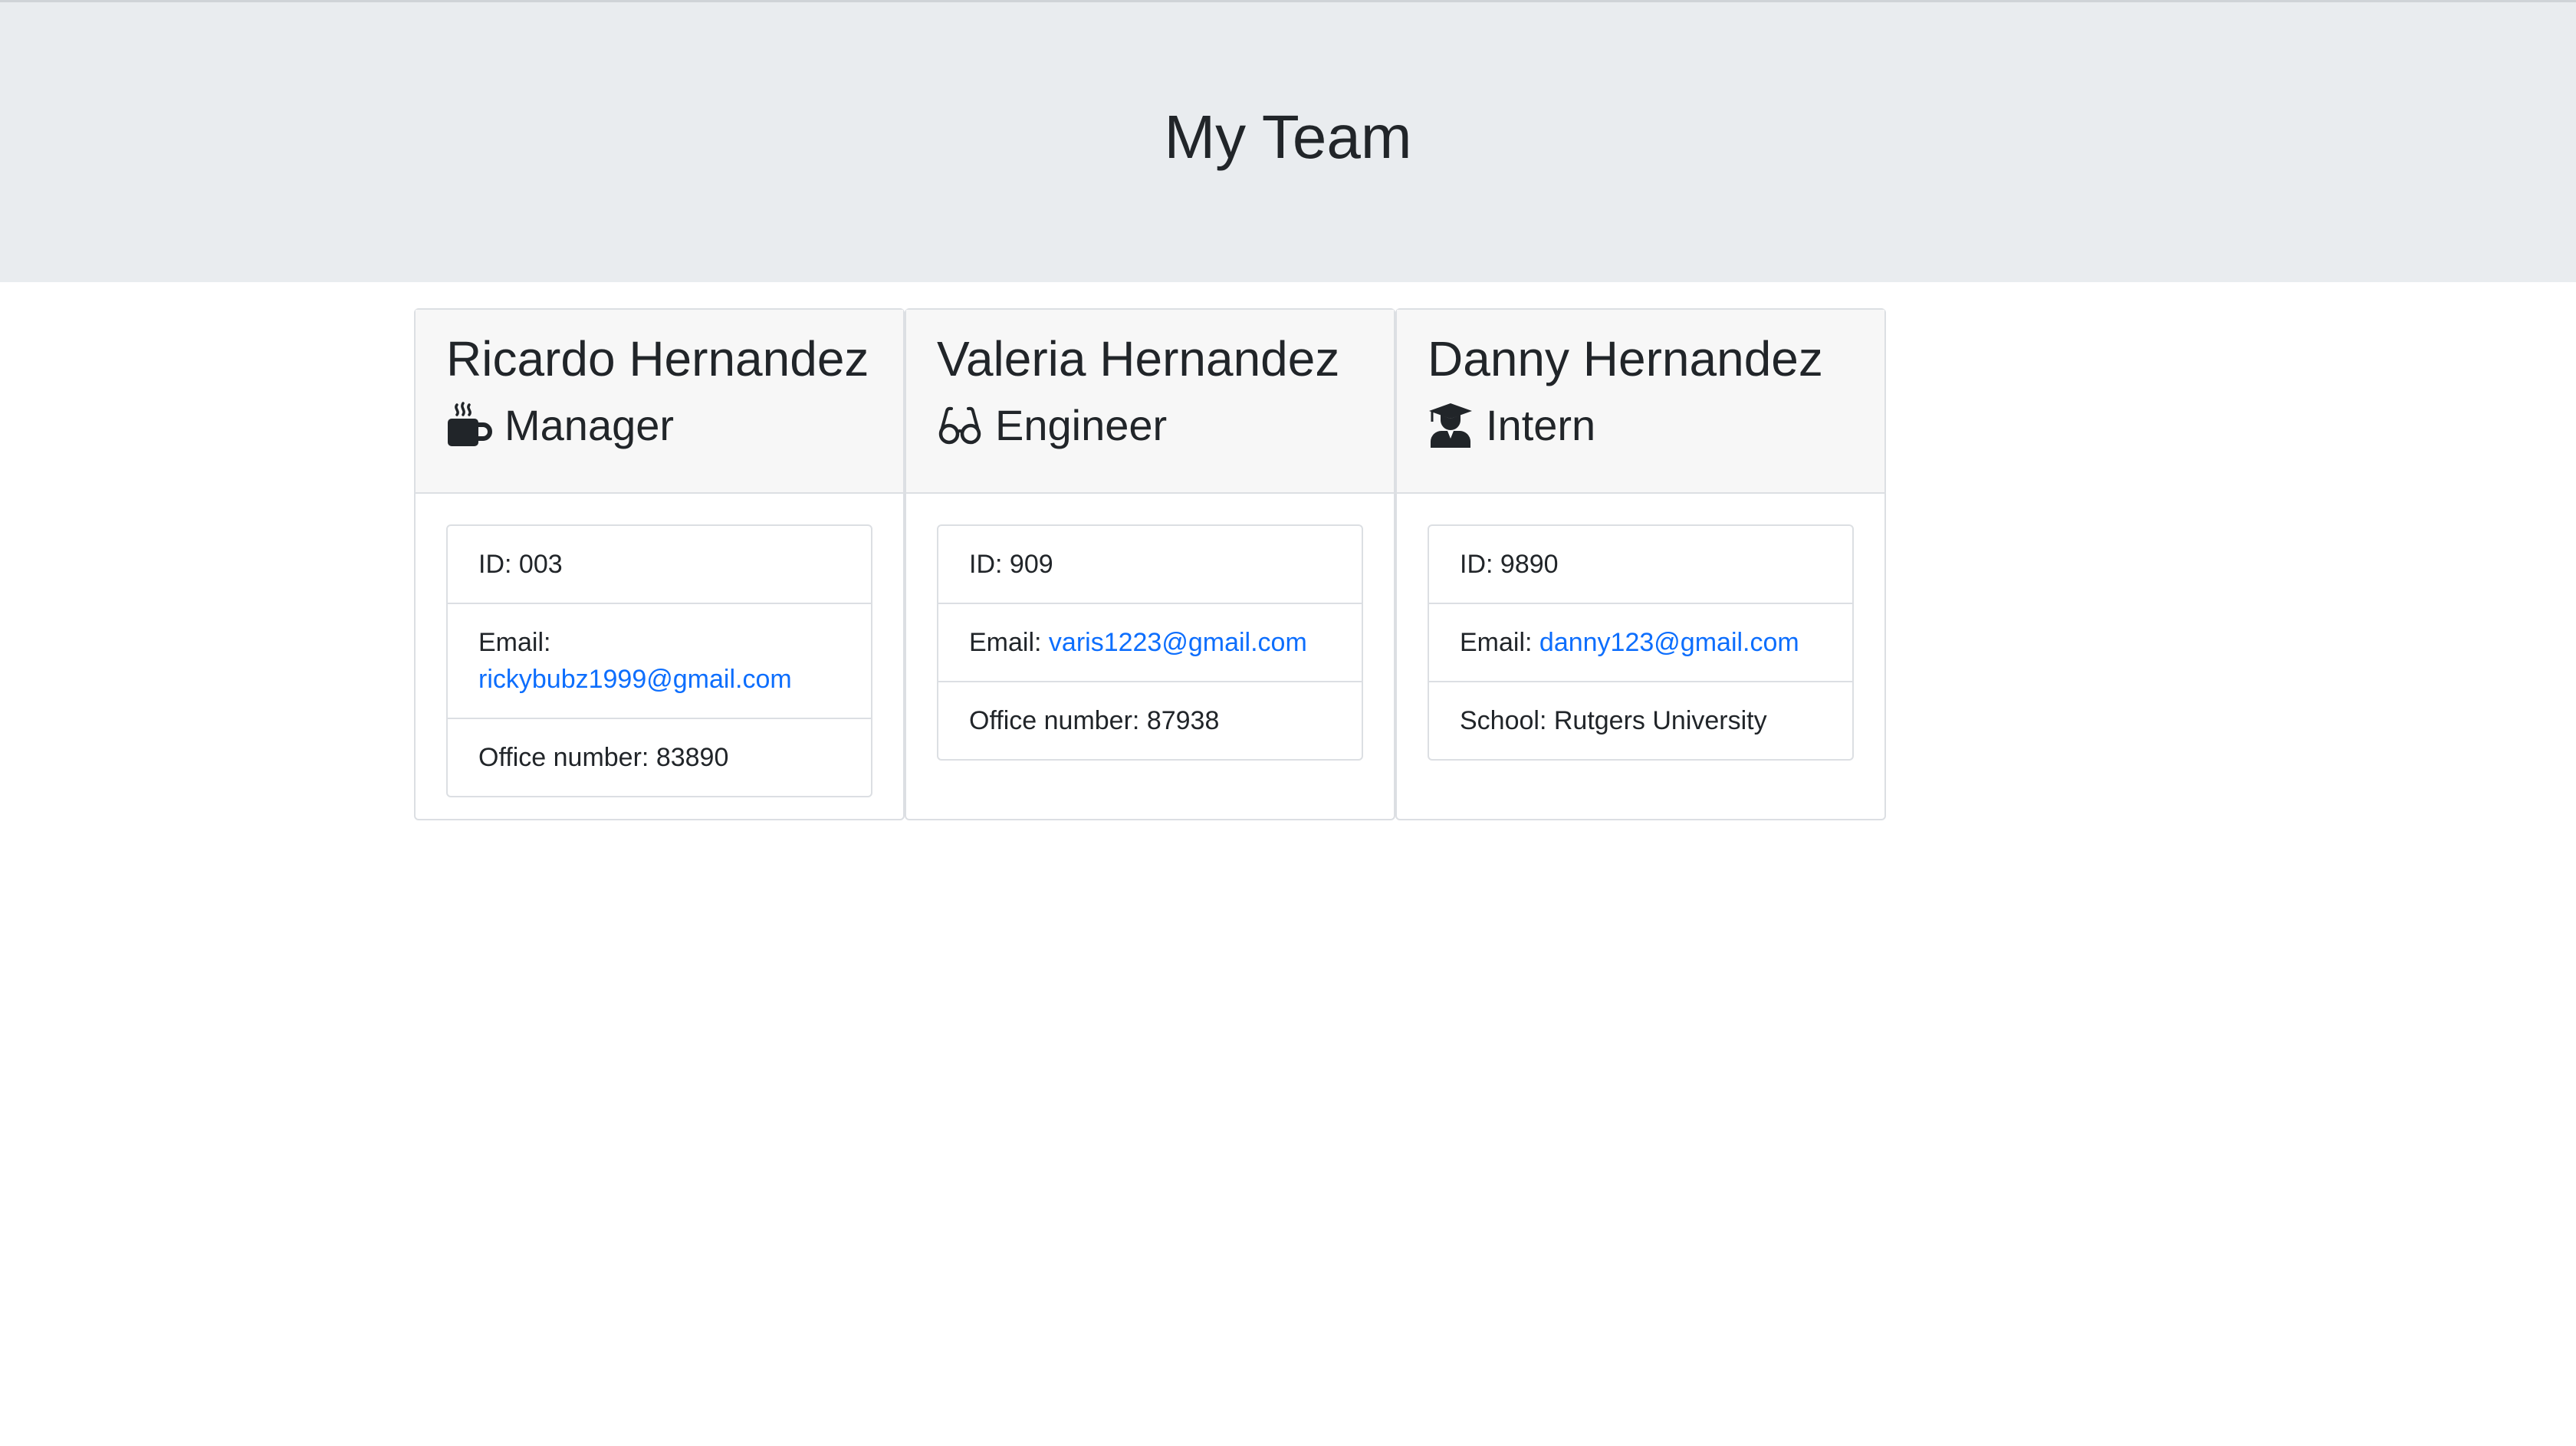 The width and height of the screenshot is (2576, 1446). I want to click on school-item: School: Rutgers University, so click(1640, 720).